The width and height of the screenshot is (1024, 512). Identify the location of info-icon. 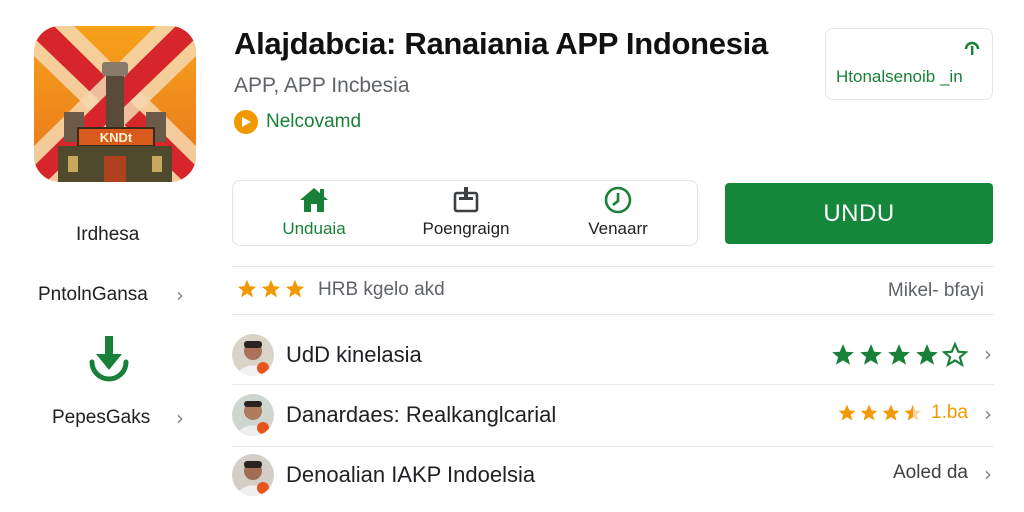
(972, 49).